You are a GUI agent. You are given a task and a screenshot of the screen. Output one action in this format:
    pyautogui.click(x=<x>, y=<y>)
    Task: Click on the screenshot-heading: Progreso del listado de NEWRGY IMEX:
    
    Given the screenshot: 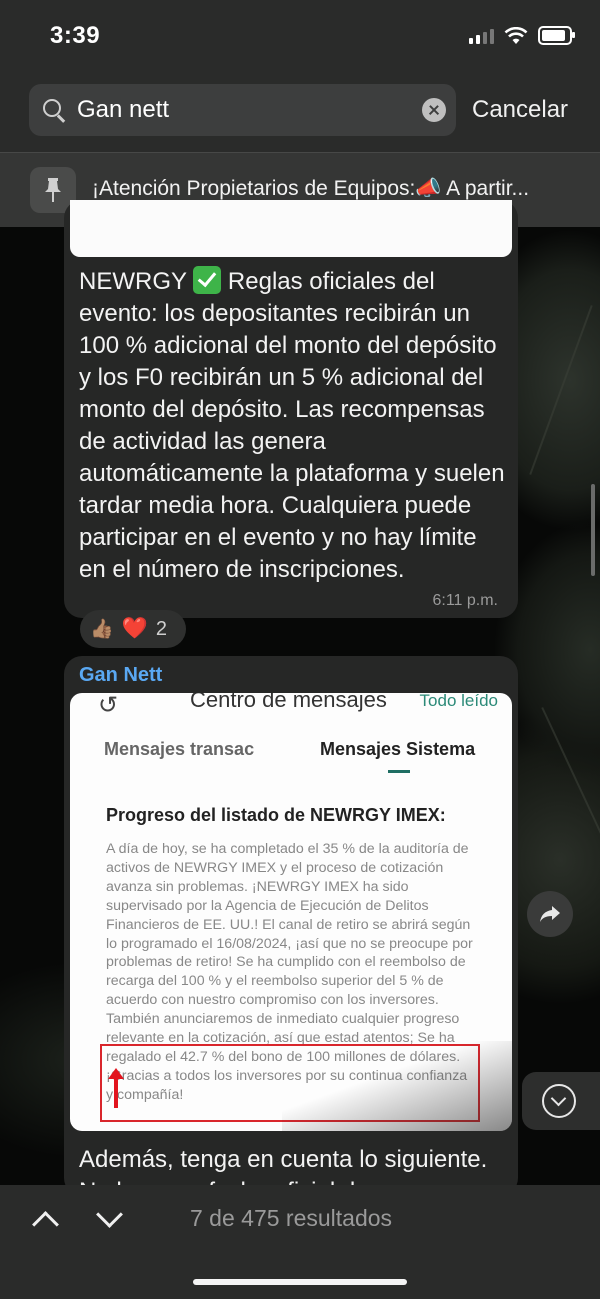 What is the action you would take?
    pyautogui.click(x=276, y=815)
    